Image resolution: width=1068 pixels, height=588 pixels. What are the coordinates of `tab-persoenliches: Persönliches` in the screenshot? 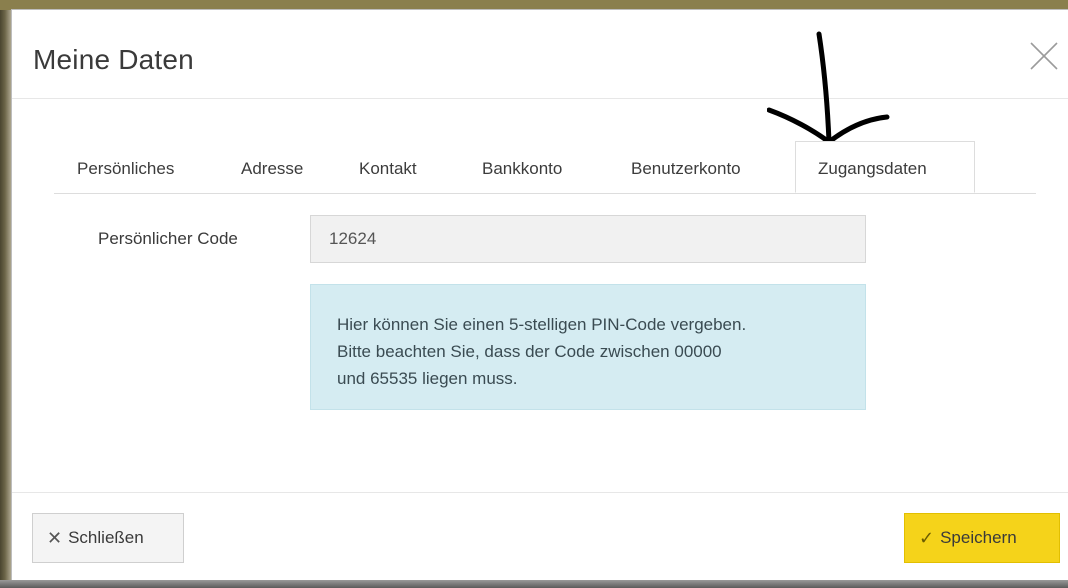 It's located at (125, 167).